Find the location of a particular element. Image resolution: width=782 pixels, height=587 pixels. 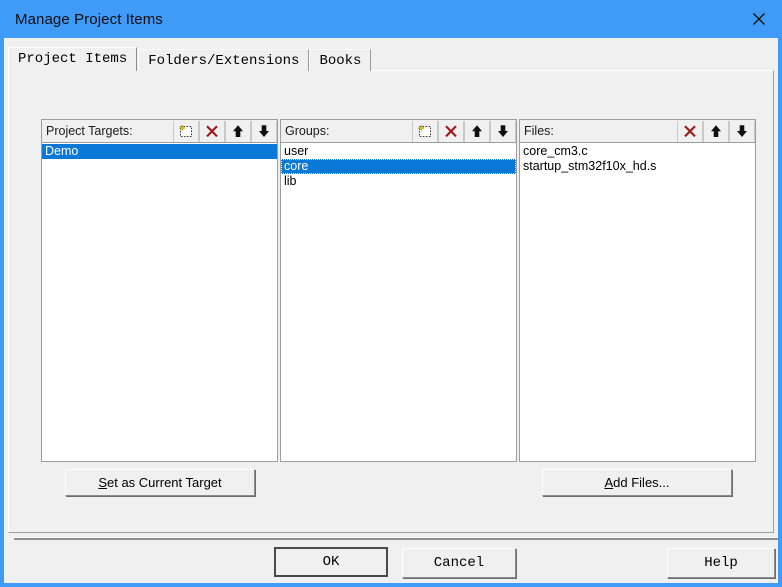

help-button: Help is located at coordinates (721, 563).